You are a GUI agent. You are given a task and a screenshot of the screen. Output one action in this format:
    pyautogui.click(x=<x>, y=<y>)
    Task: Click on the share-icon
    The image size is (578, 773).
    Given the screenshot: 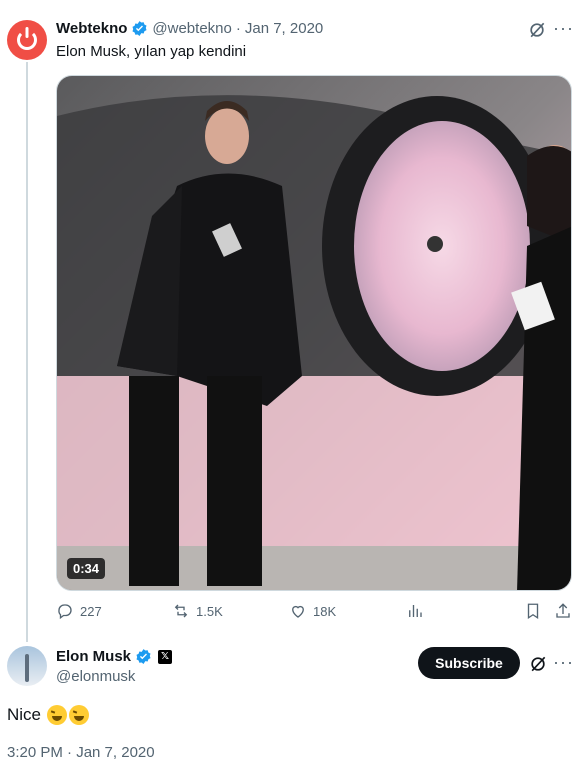 What is the action you would take?
    pyautogui.click(x=563, y=610)
    